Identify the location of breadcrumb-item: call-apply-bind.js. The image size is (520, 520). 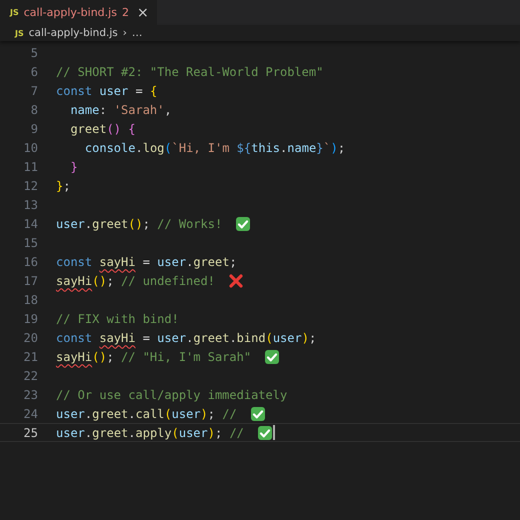
(73, 33).